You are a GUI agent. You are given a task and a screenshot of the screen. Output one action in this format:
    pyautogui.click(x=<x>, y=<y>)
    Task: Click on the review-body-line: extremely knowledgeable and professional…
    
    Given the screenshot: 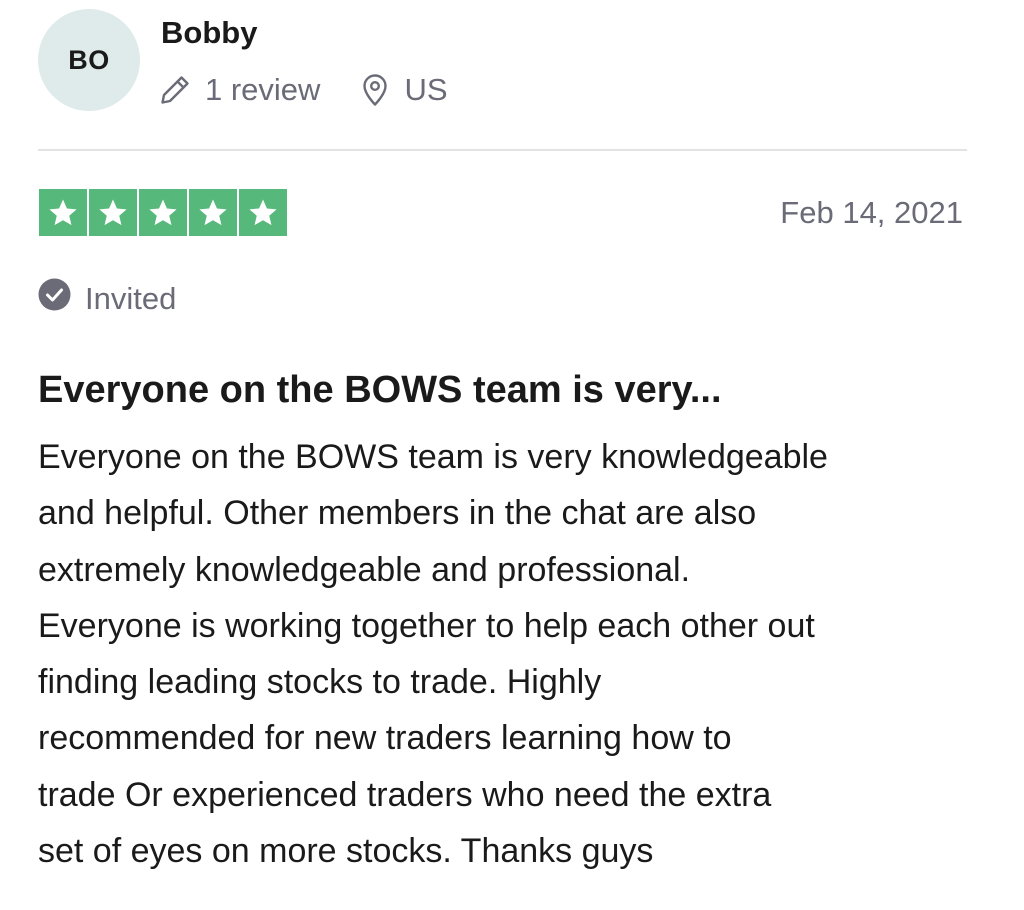 What is the action you would take?
    pyautogui.click(x=364, y=569)
    